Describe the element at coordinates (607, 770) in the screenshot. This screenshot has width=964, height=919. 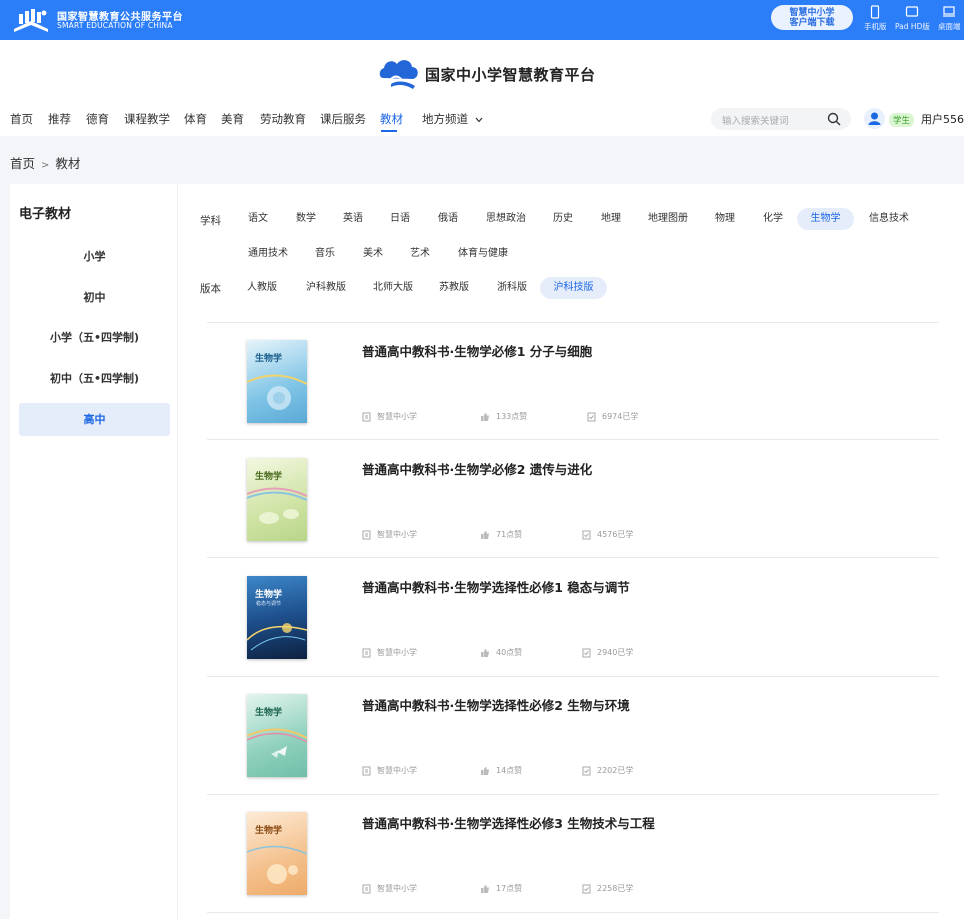
I see `book-learners: 2202已学` at that location.